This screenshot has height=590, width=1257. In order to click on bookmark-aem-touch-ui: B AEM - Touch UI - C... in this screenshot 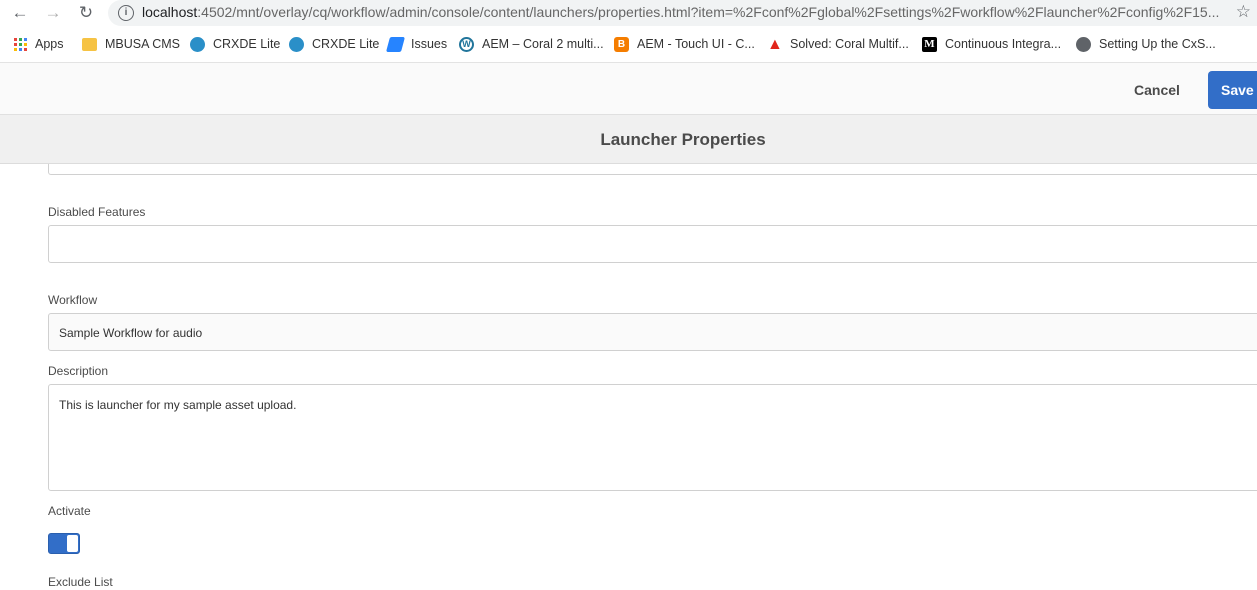, I will do `click(684, 44)`.